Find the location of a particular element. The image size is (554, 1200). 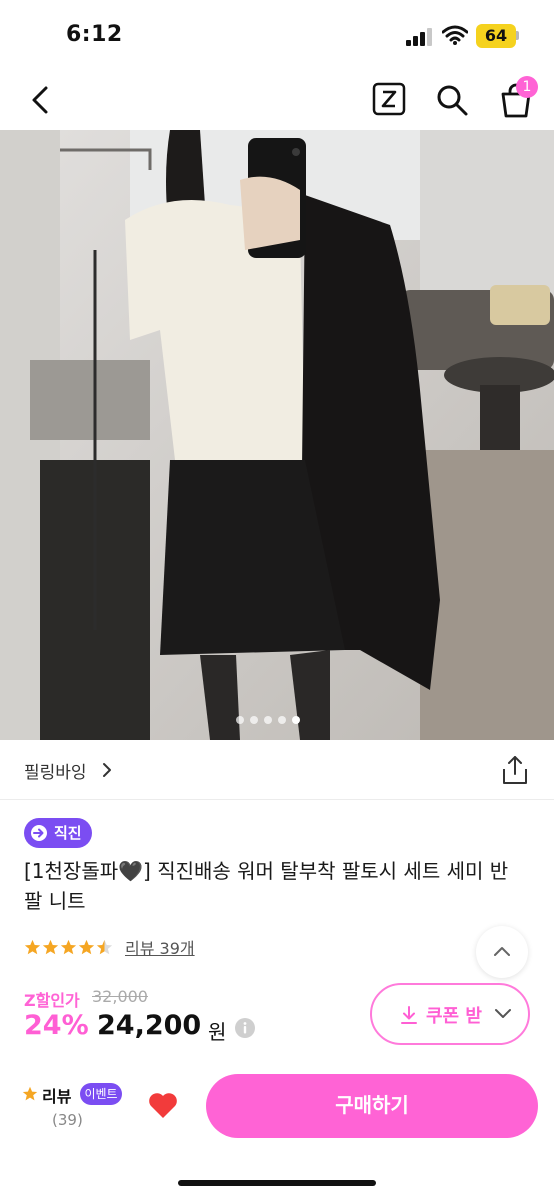

half-star-icon is located at coordinates (104, 946).